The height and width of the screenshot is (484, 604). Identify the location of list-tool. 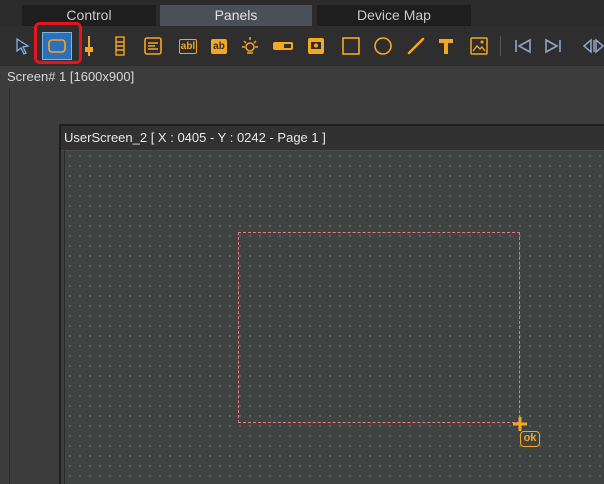
(153, 46).